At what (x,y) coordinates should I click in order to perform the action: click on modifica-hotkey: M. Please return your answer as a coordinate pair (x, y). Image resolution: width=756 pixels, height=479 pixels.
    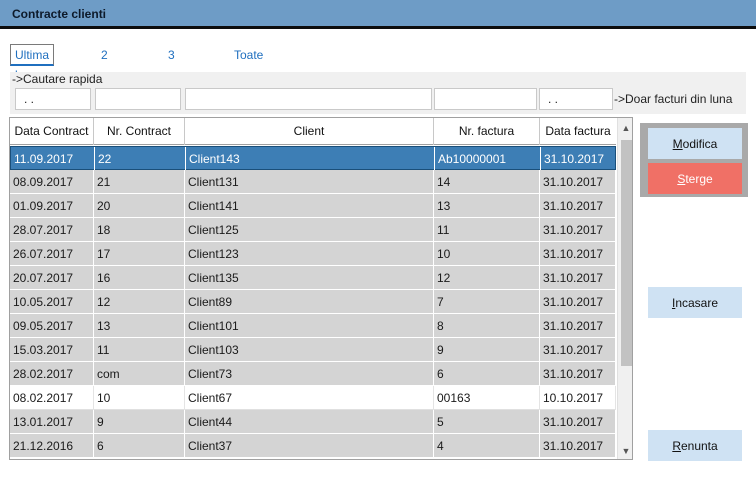
    Looking at the image, I should click on (677, 143).